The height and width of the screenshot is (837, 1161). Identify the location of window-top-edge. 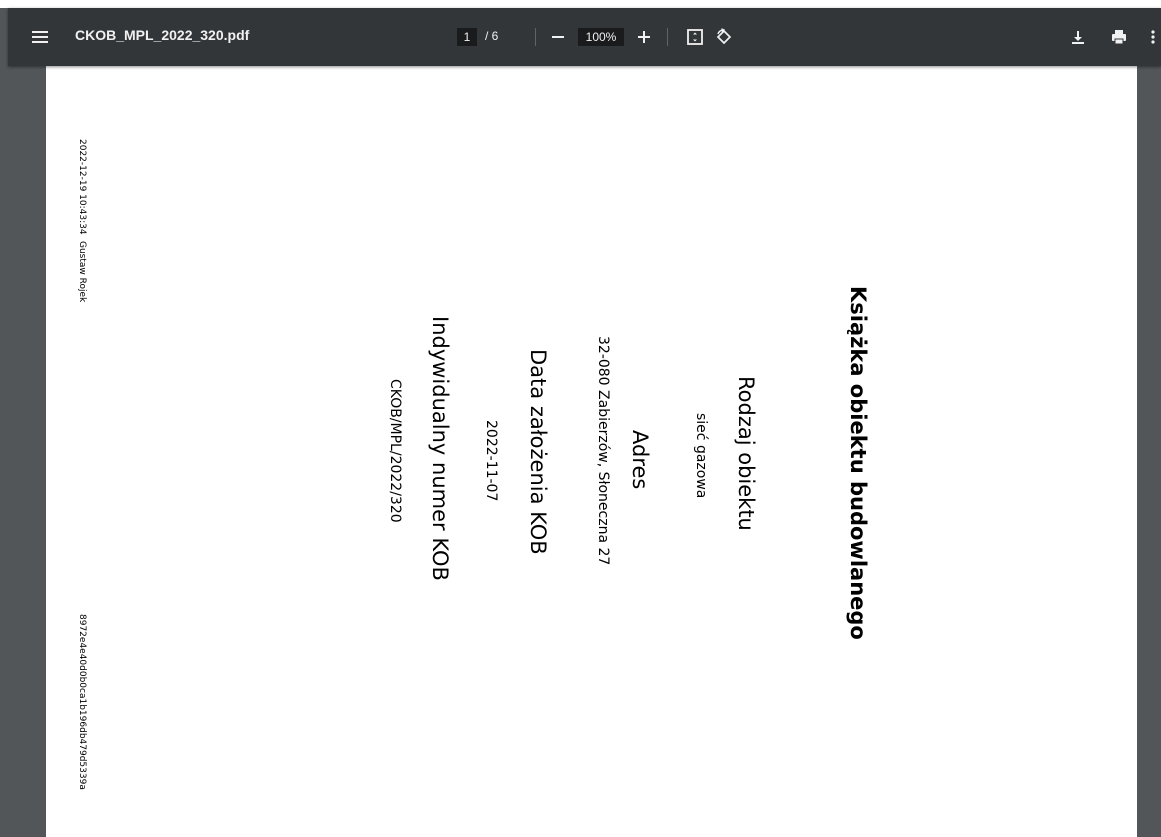
(580, 4).